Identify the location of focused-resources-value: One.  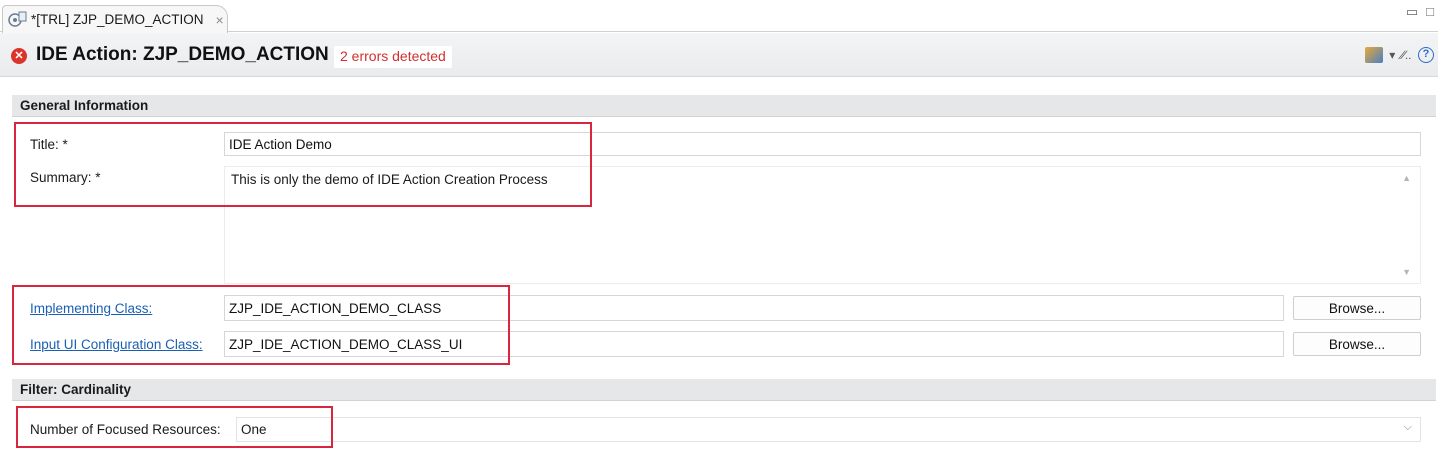
(254, 429).